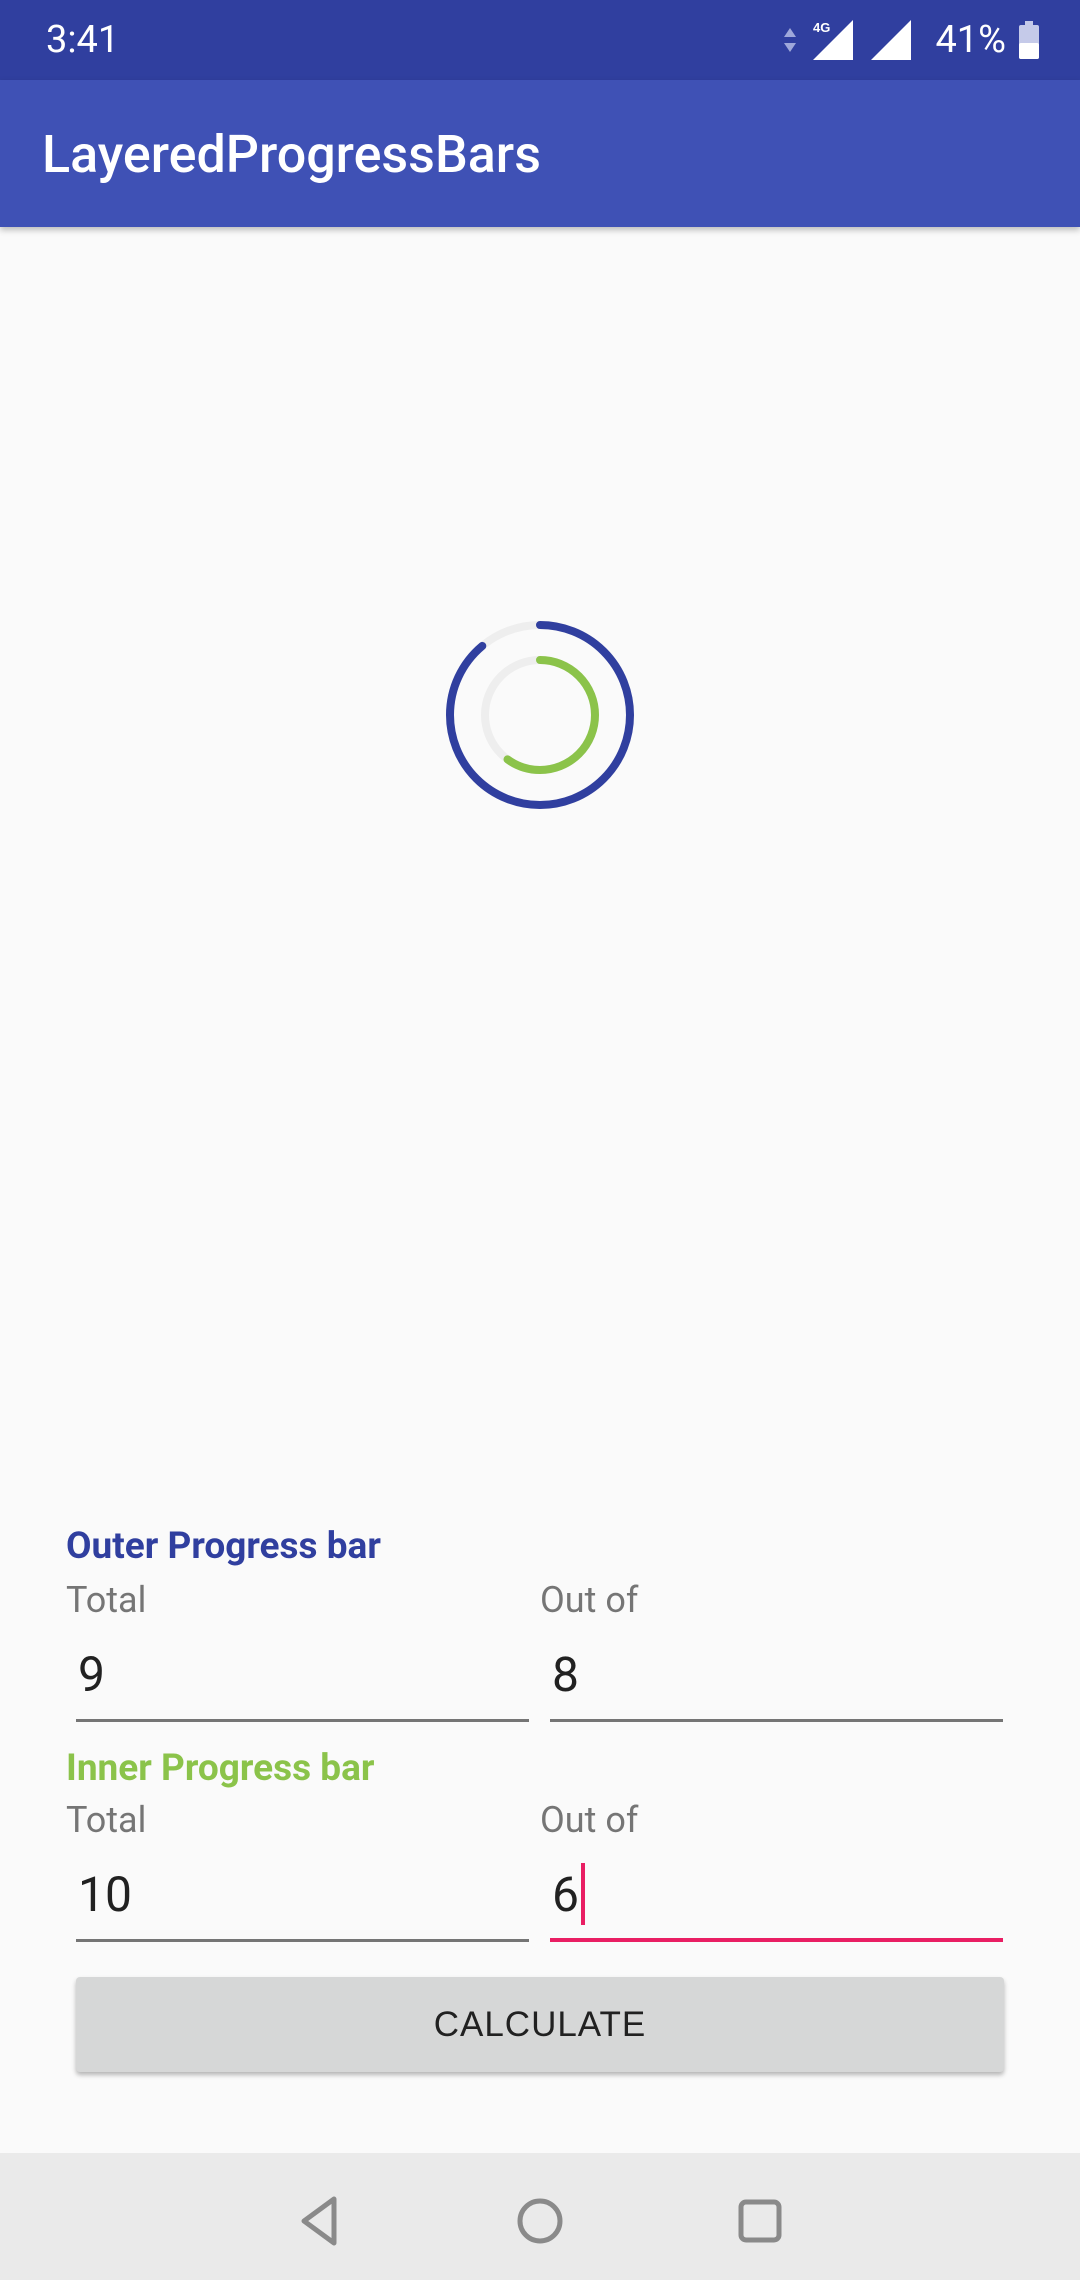  Describe the element at coordinates (565, 1674) in the screenshot. I see `outer-outof-value: 8` at that location.